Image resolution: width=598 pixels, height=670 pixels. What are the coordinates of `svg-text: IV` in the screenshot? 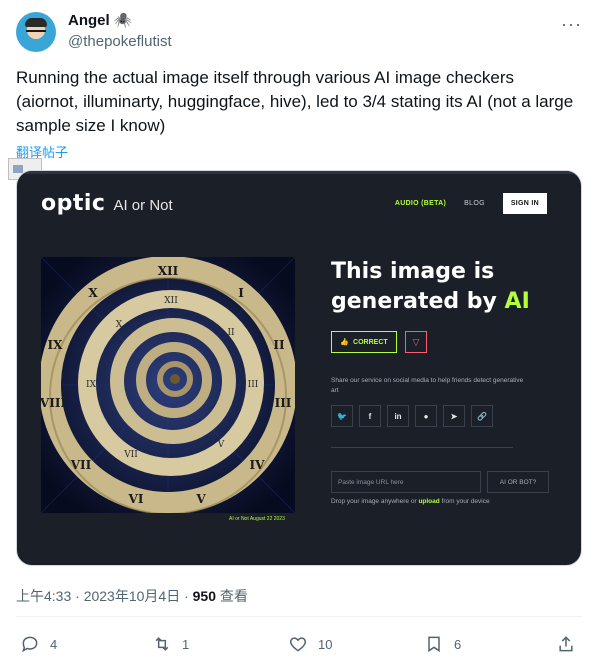 It's located at (258, 465).